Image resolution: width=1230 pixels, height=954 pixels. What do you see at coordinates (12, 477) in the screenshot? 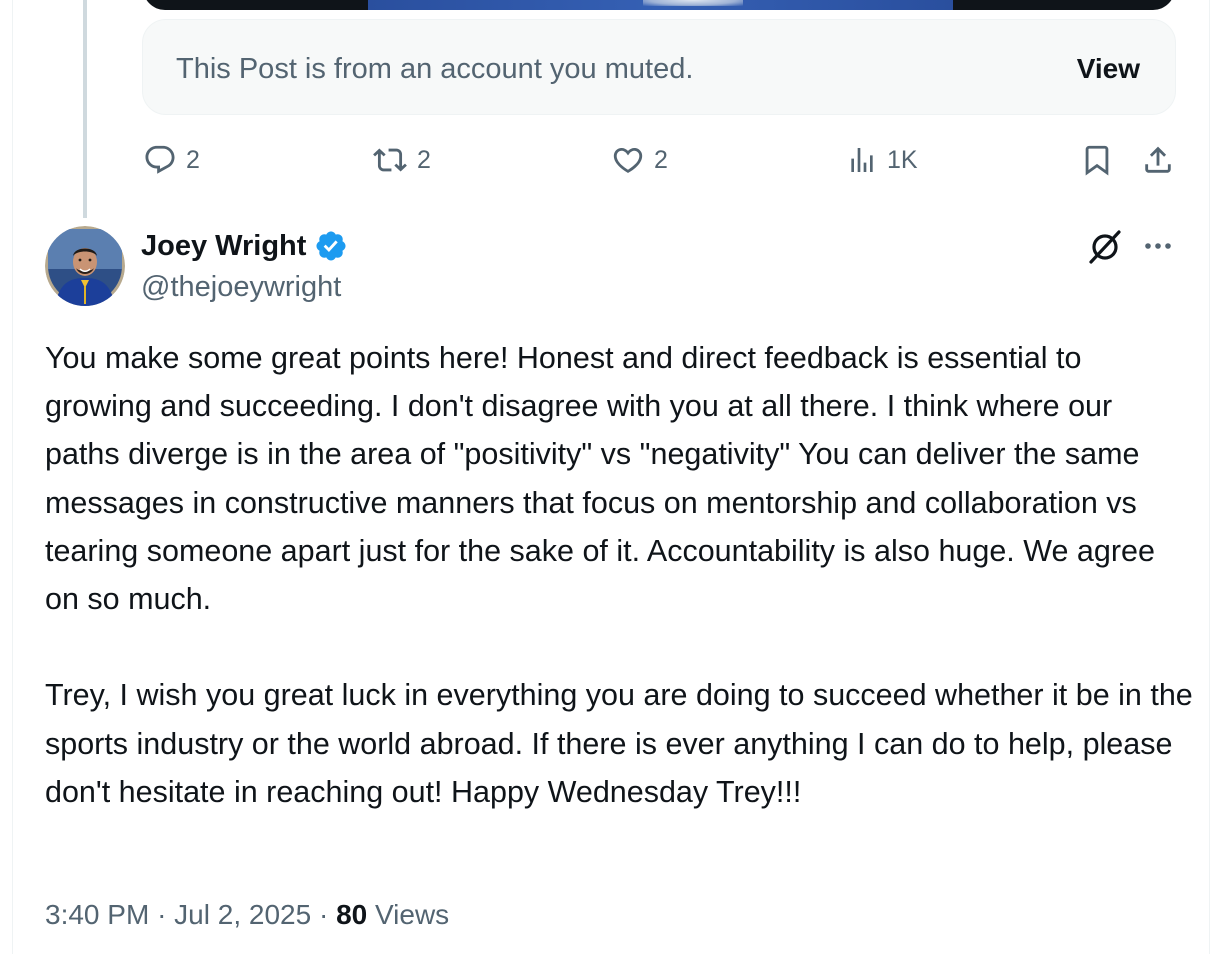
I see `timeline-border-left` at bounding box center [12, 477].